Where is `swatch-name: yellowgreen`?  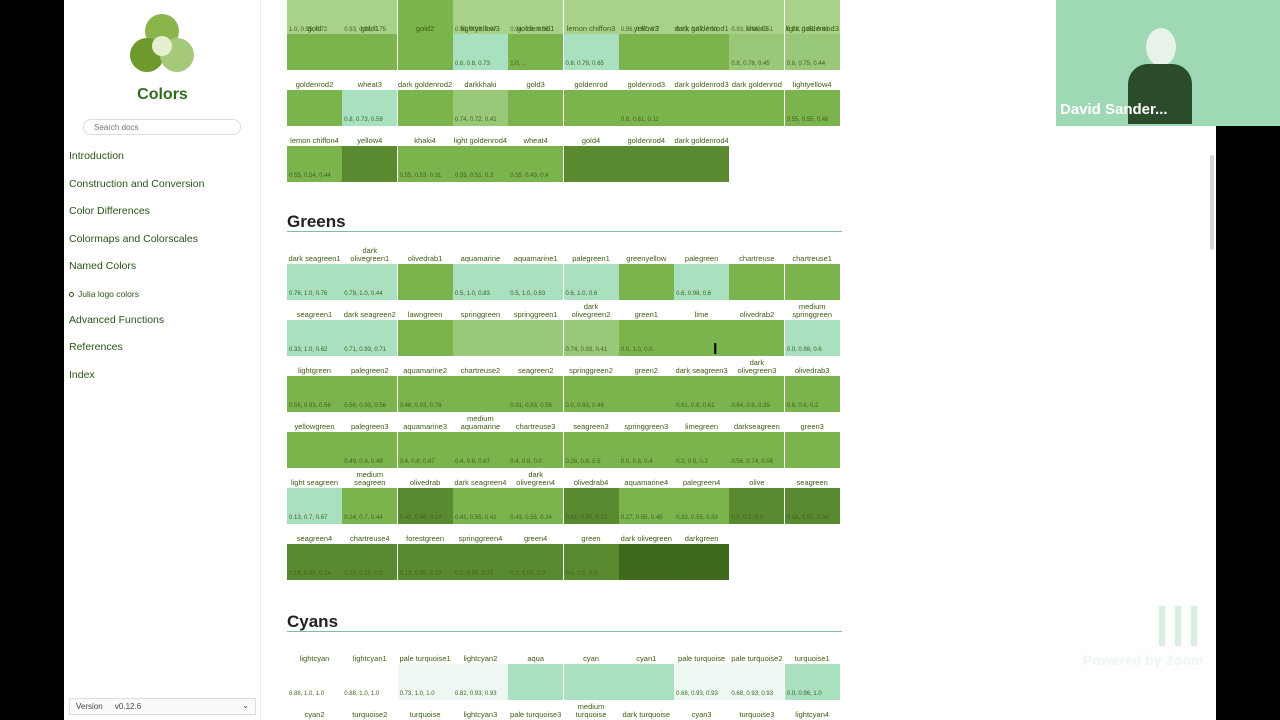 swatch-name: yellowgreen is located at coordinates (314, 426).